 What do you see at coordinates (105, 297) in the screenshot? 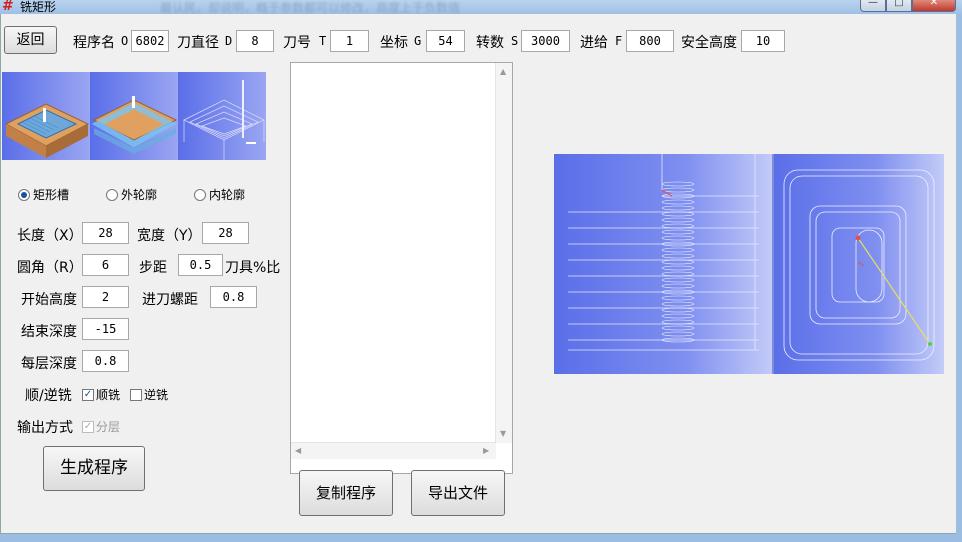
I see `start-height-input: 2` at bounding box center [105, 297].